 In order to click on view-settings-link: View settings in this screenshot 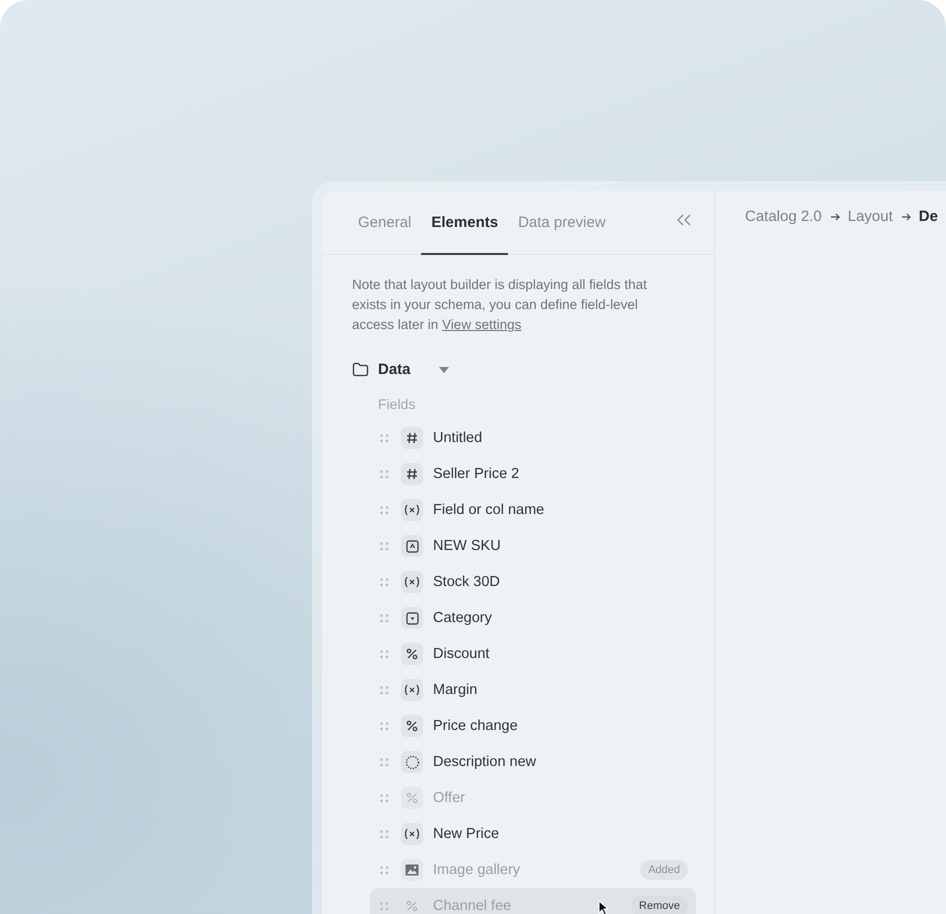, I will do `click(482, 324)`.